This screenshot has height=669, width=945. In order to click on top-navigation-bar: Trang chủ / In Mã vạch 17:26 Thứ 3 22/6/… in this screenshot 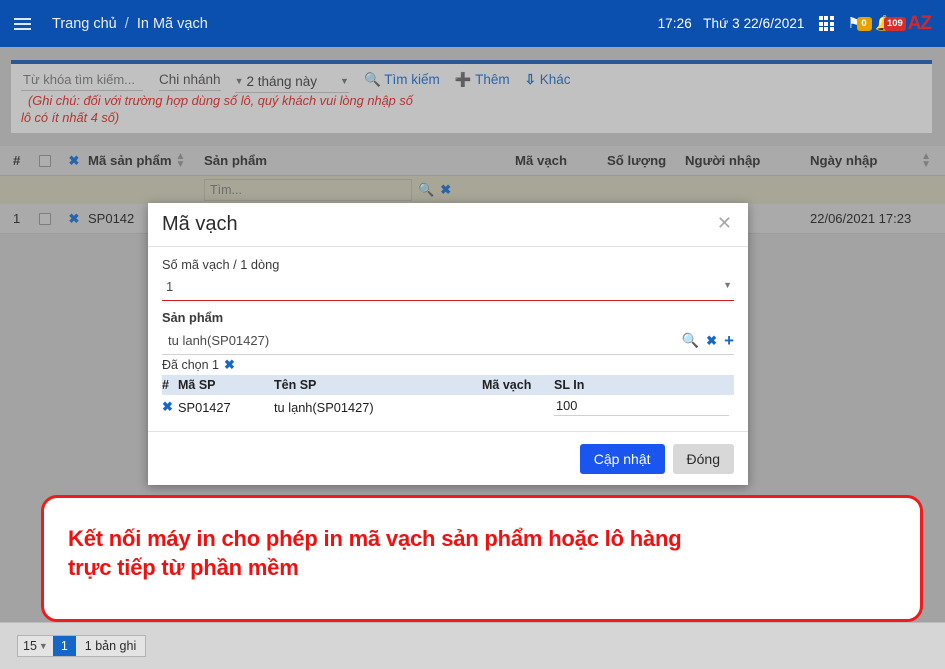, I will do `click(472, 23)`.